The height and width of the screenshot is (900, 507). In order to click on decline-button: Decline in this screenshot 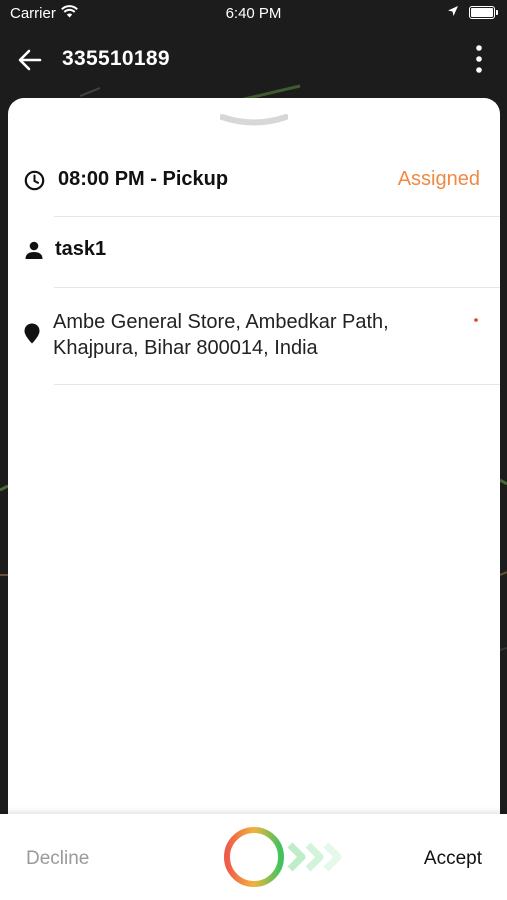, I will do `click(57, 859)`.